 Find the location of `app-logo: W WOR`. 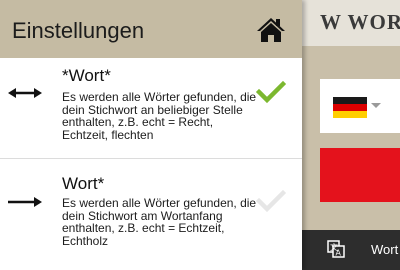

app-logo: W WOR is located at coordinates (360, 22).